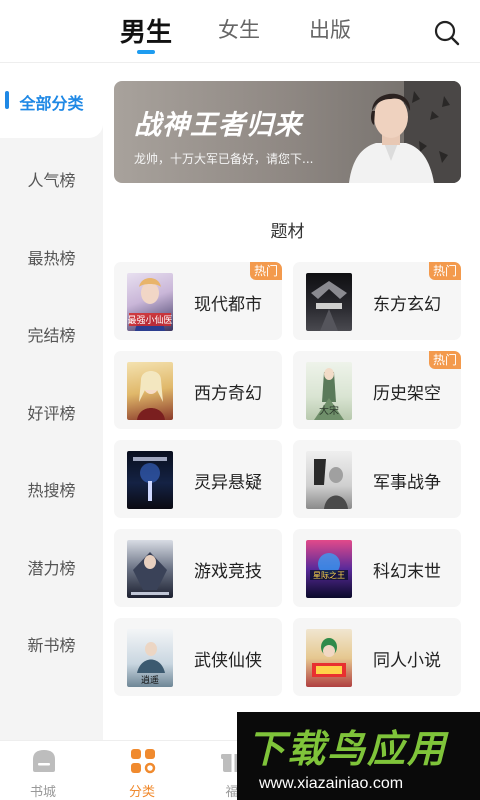 Image resolution: width=480 pixels, height=800 pixels. I want to click on book-cover-art: 大宋, so click(329, 394).